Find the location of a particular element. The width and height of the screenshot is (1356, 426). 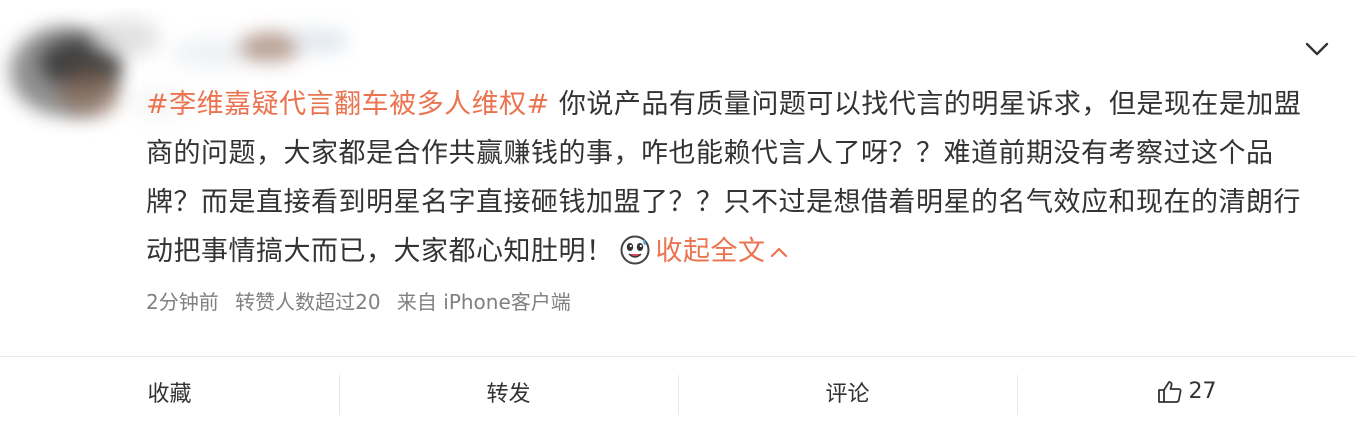

chevron-up-icon is located at coordinates (778, 252).